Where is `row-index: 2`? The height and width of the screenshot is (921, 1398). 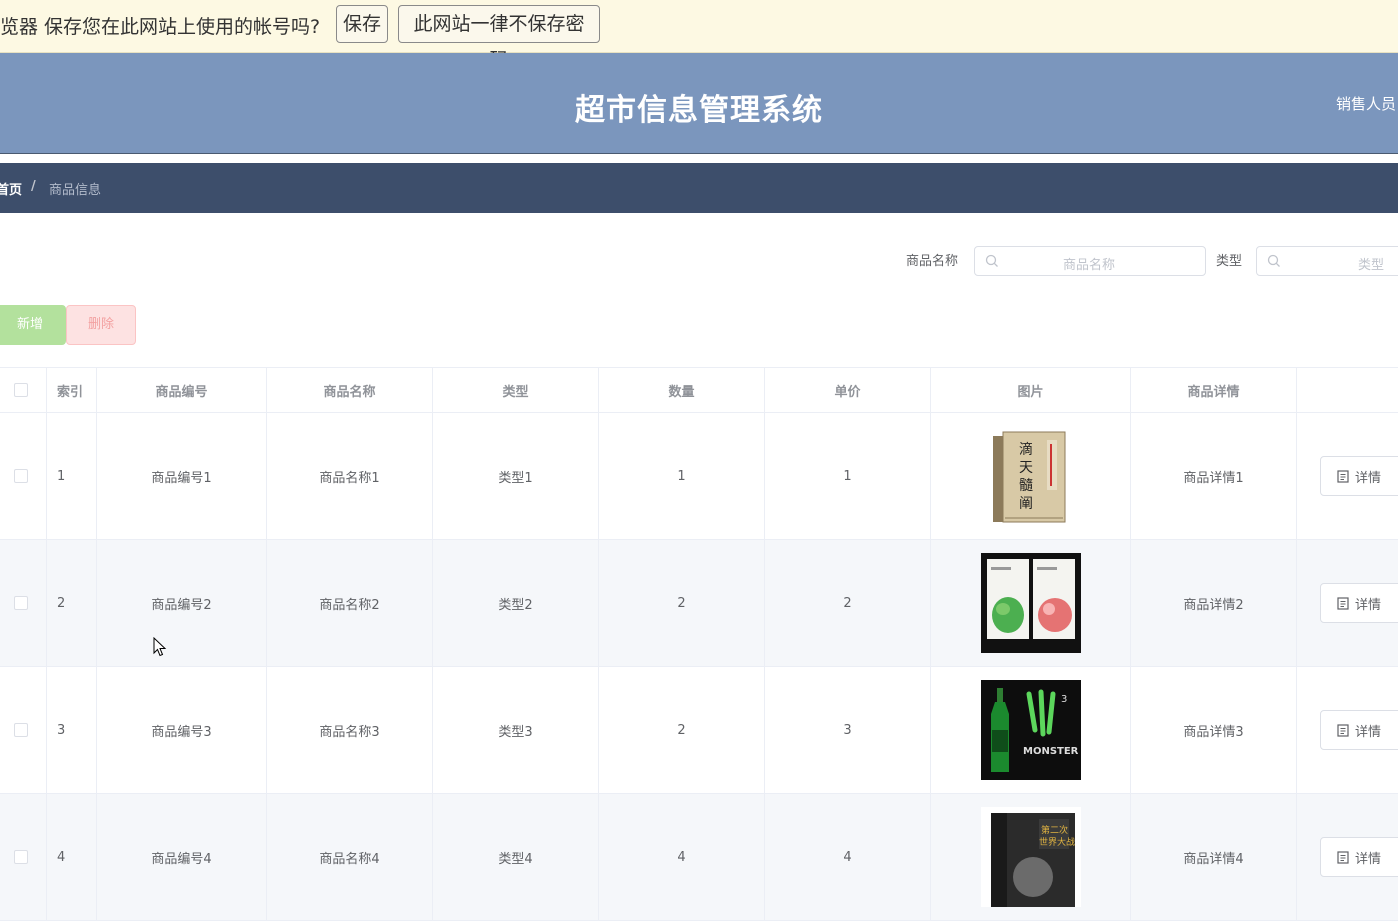 row-index: 2 is located at coordinates (72, 603).